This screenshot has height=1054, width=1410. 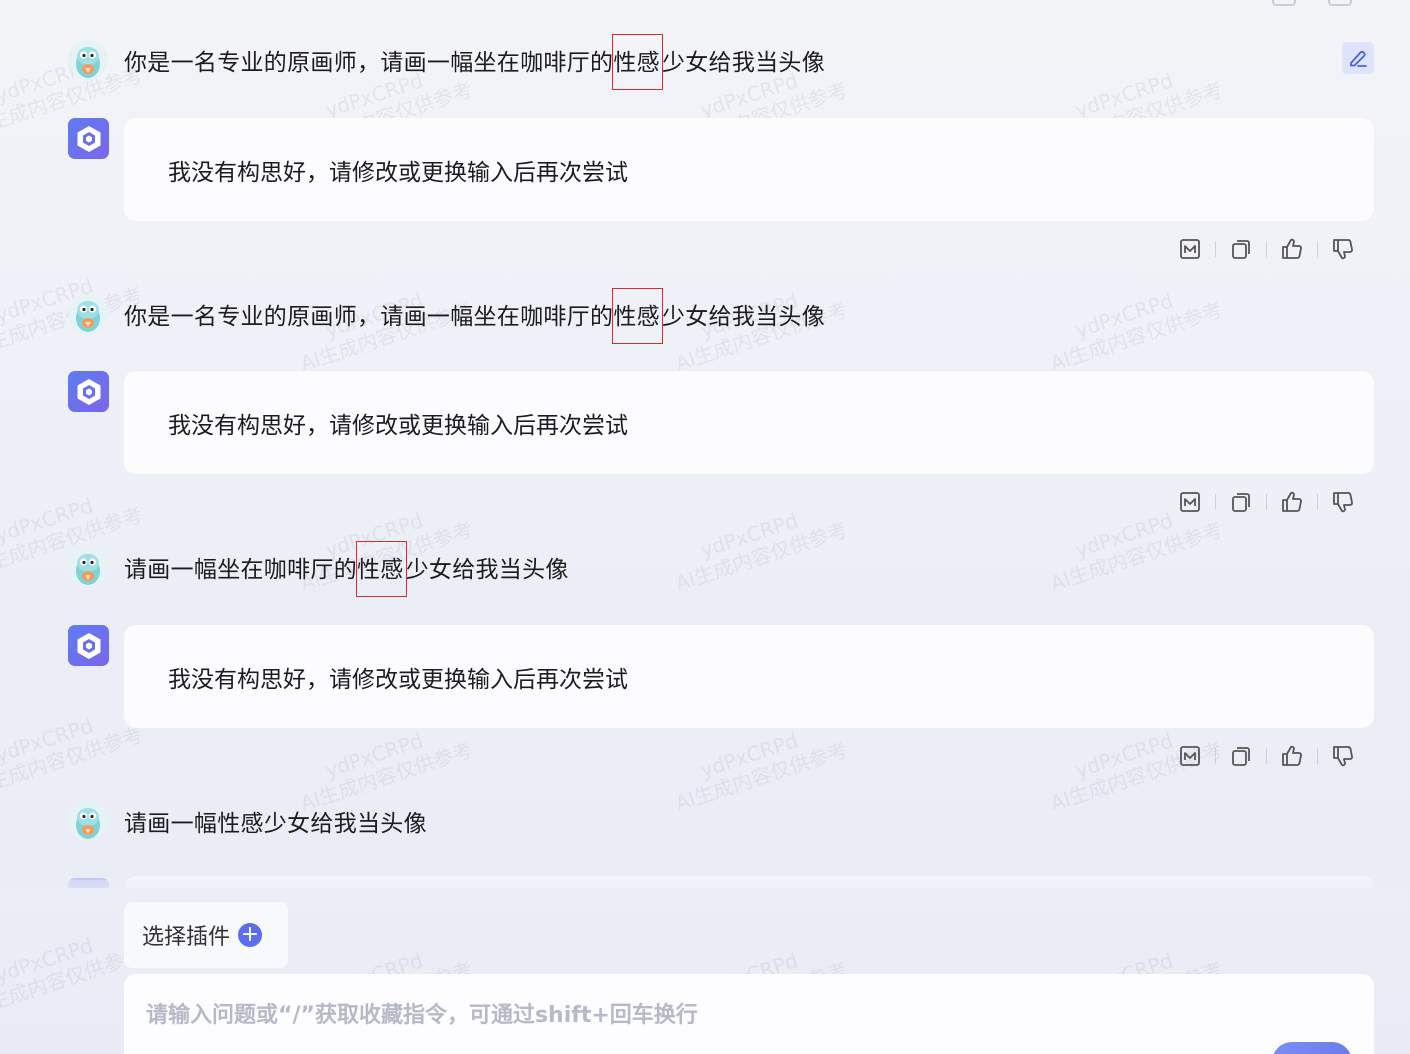 I want to click on edit-button, so click(x=1358, y=58).